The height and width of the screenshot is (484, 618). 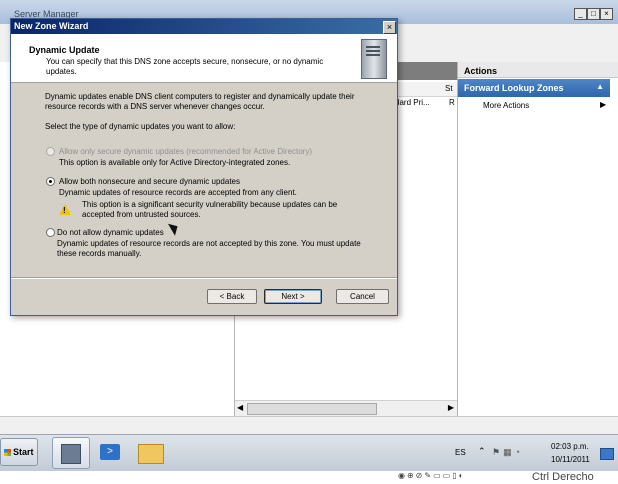 What do you see at coordinates (141, 214) in the screenshot?
I see `warning-line2: accepted from untrusted sources.` at bounding box center [141, 214].